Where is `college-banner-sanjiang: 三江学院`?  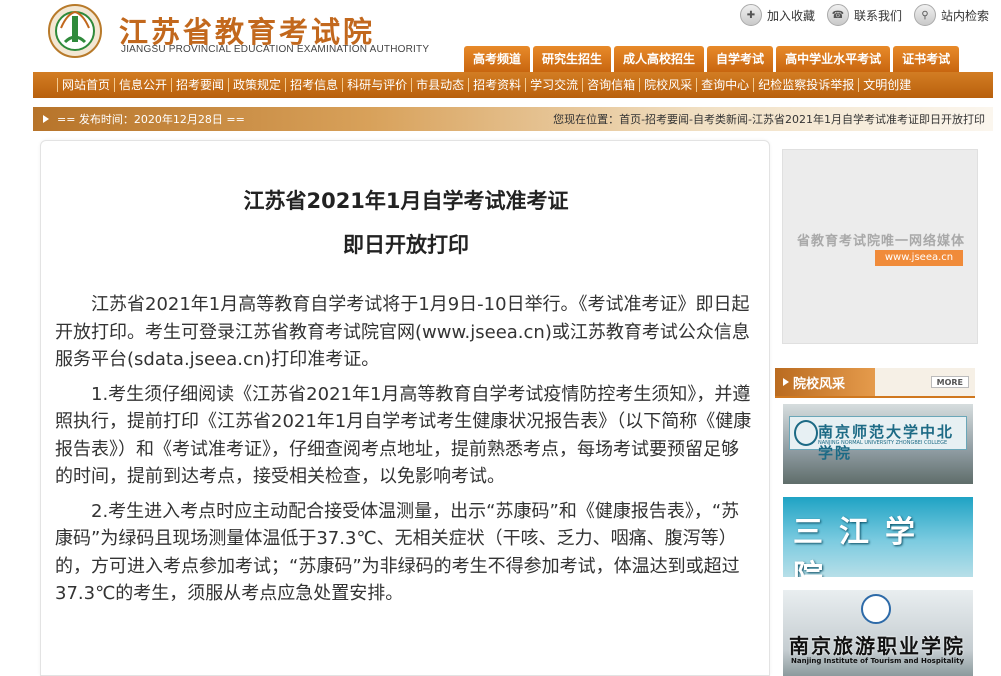 college-banner-sanjiang: 三江学院 is located at coordinates (878, 537).